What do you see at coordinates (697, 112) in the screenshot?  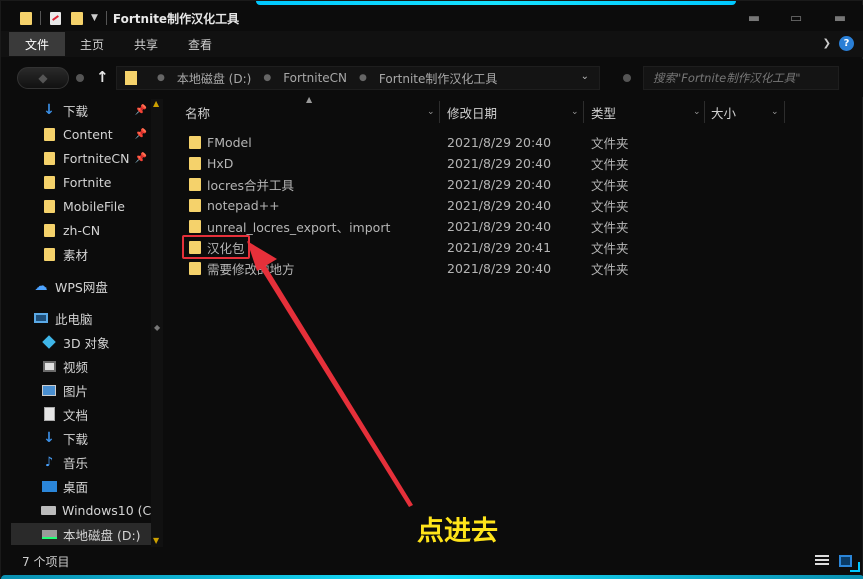 I see `column-type-dropdown-icon: ⌄` at bounding box center [697, 112].